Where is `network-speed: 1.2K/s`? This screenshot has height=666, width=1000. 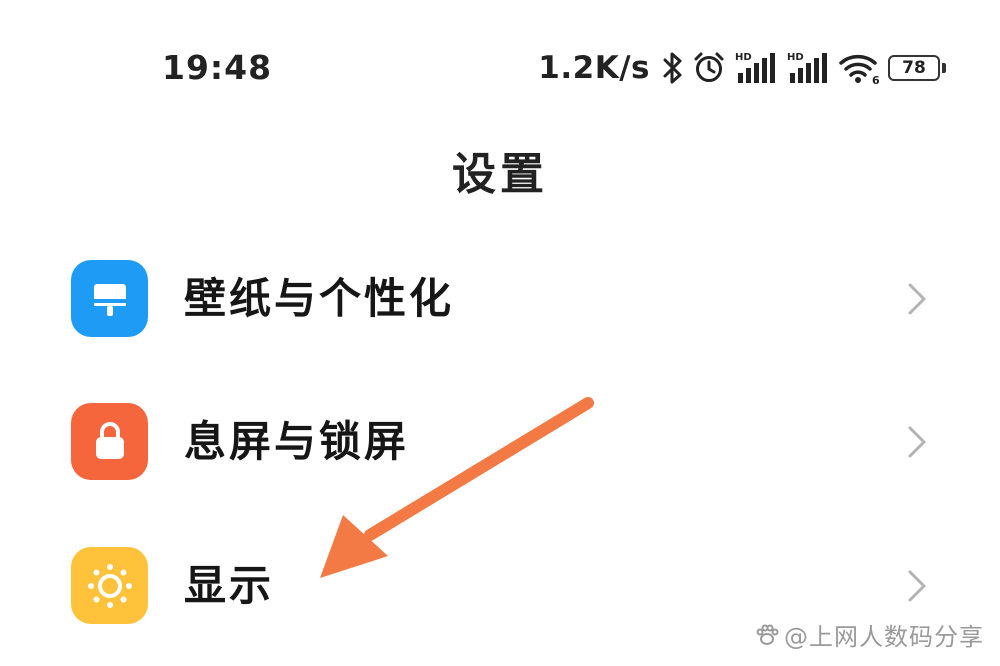
network-speed: 1.2K/s is located at coordinates (594, 68).